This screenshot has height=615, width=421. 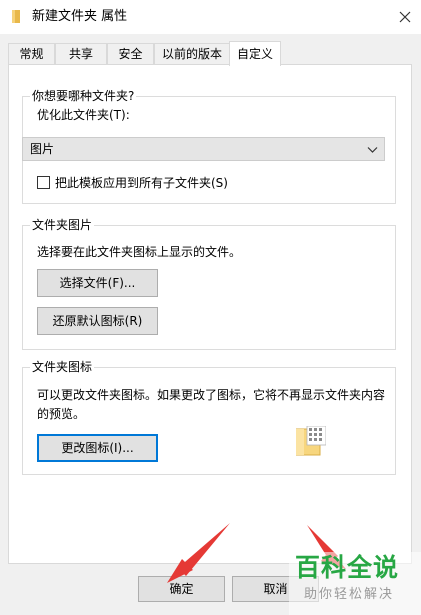 I want to click on tab-customize: 自定义, so click(x=255, y=53).